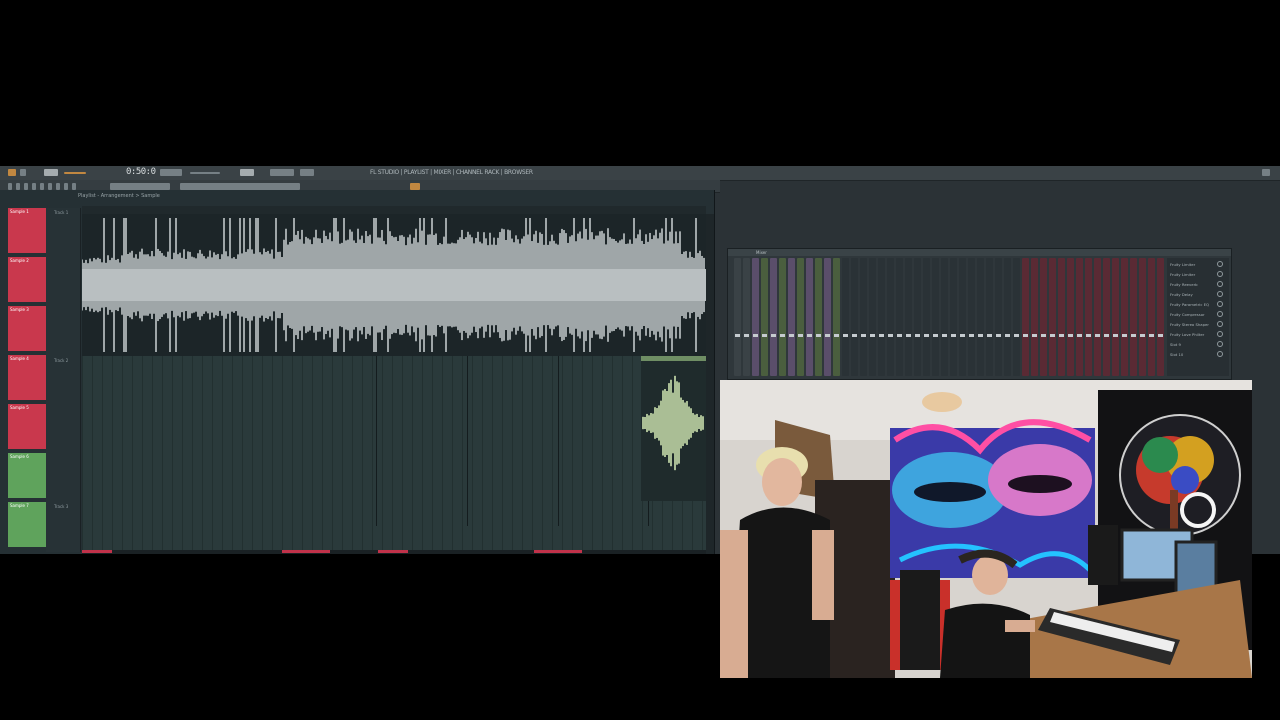 This screenshot has height=720, width=1280. What do you see at coordinates (979, 252) in the screenshot?
I see `mixer-header: Mixer` at bounding box center [979, 252].